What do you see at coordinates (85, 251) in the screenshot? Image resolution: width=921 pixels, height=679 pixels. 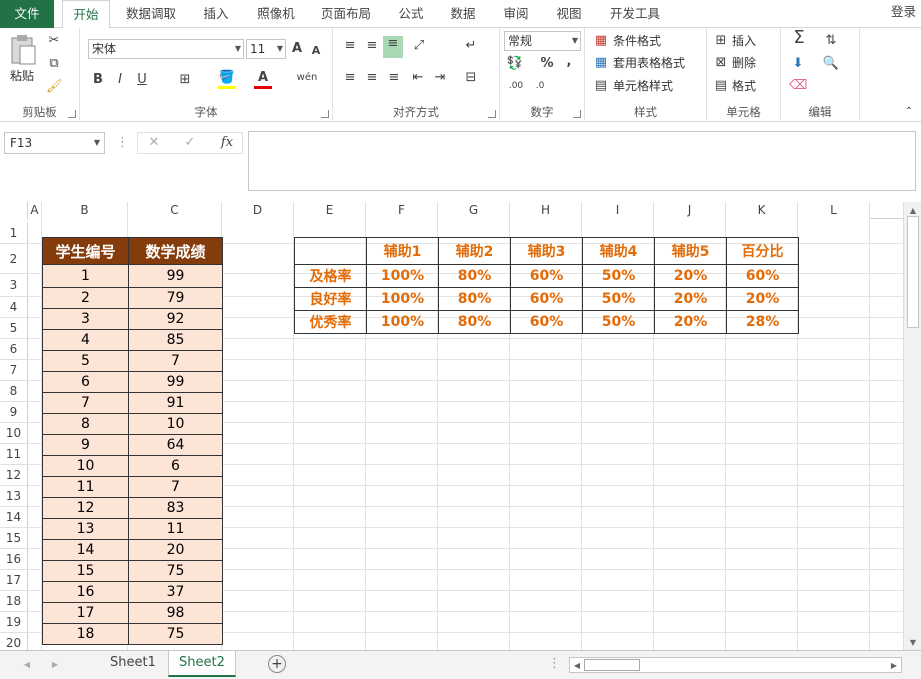 I see `header-student-id: 学生编号` at bounding box center [85, 251].